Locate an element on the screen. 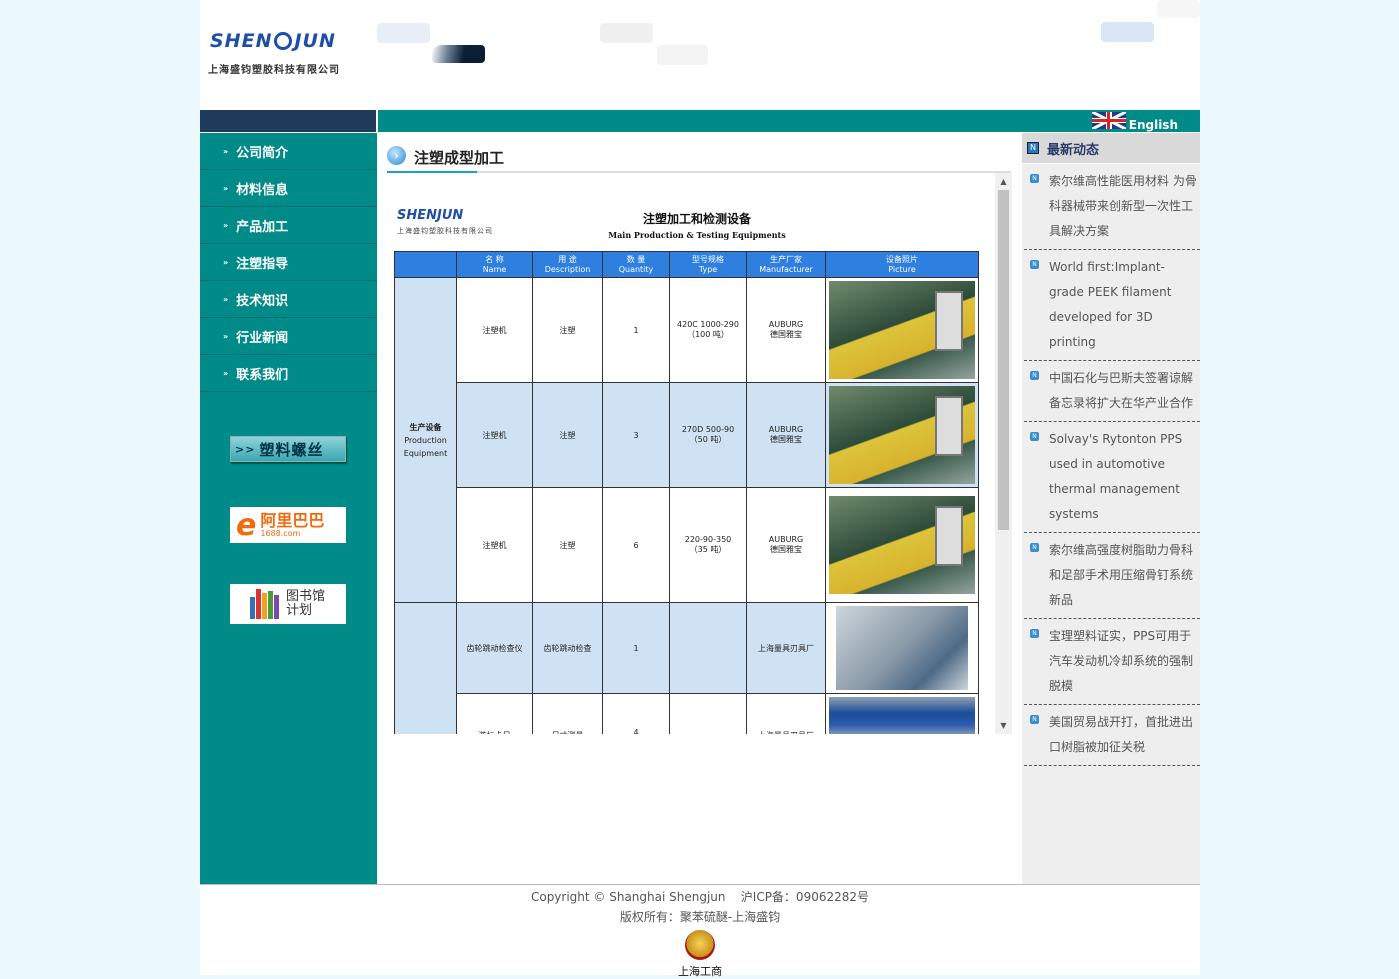 Image resolution: width=1399 pixels, height=979 pixels. viewer-scrollbar: ▲ ▼ is located at coordinates (1003, 453).